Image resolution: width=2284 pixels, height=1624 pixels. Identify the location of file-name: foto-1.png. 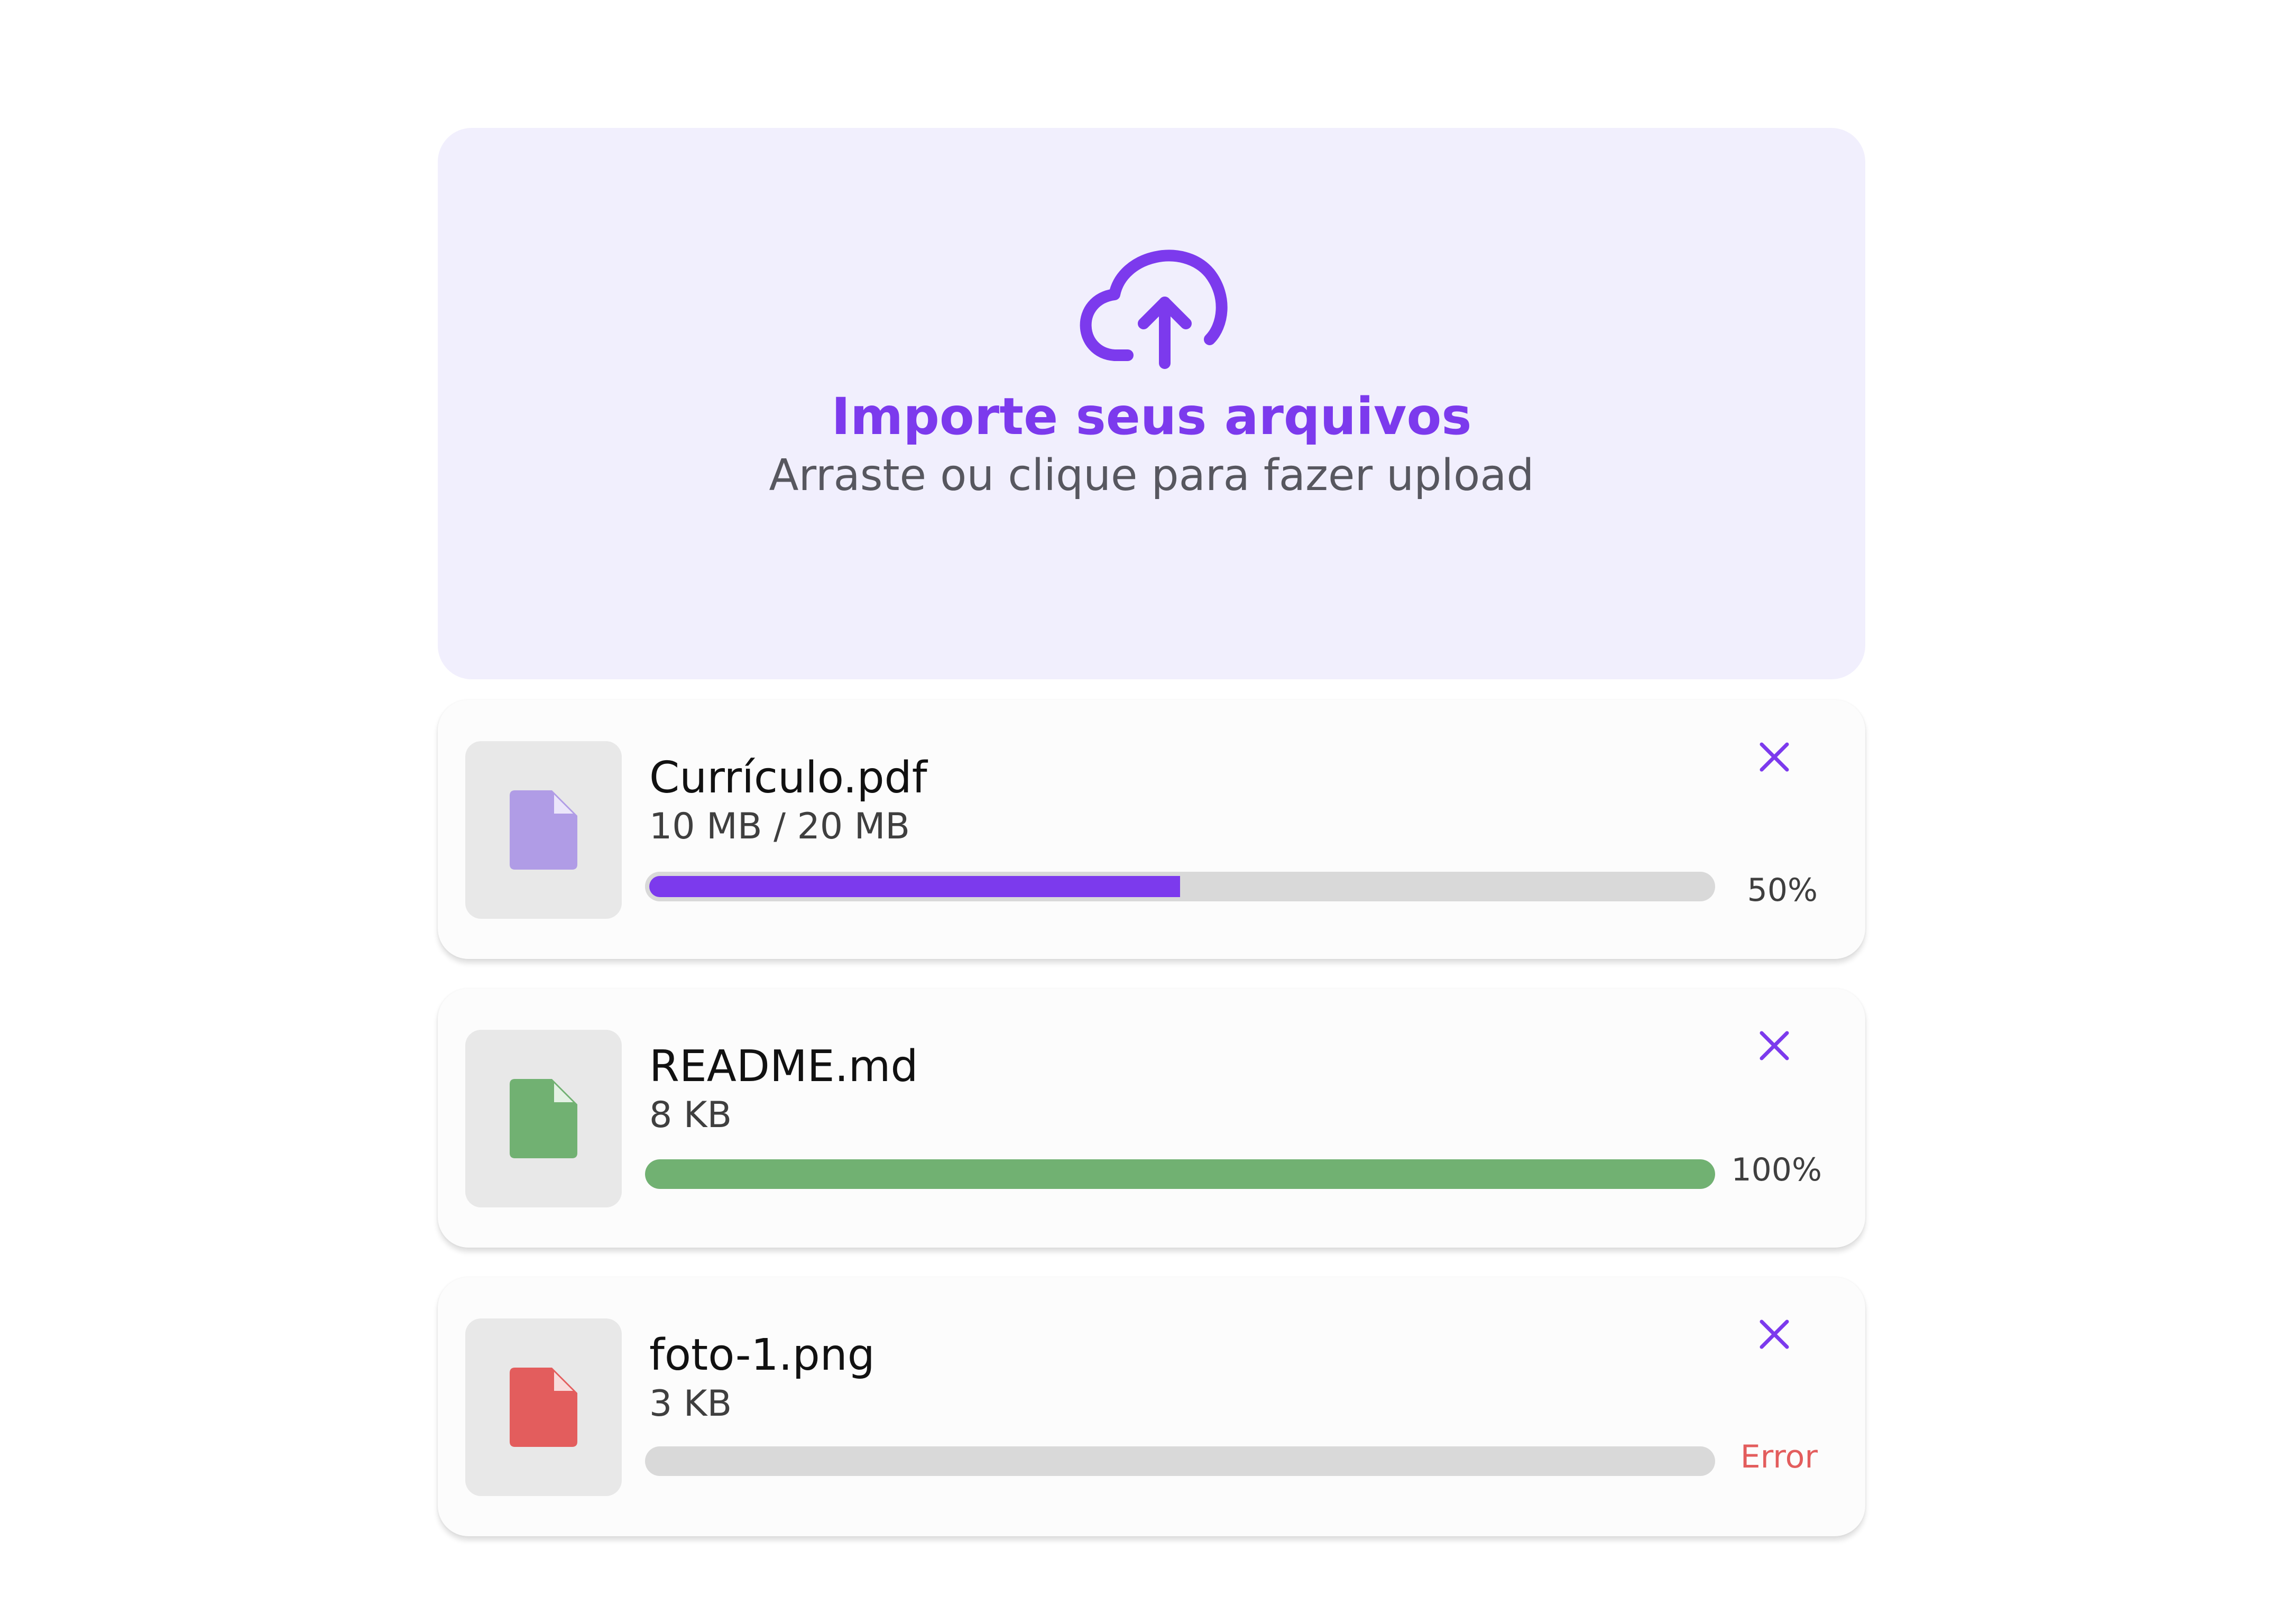
(762, 1355).